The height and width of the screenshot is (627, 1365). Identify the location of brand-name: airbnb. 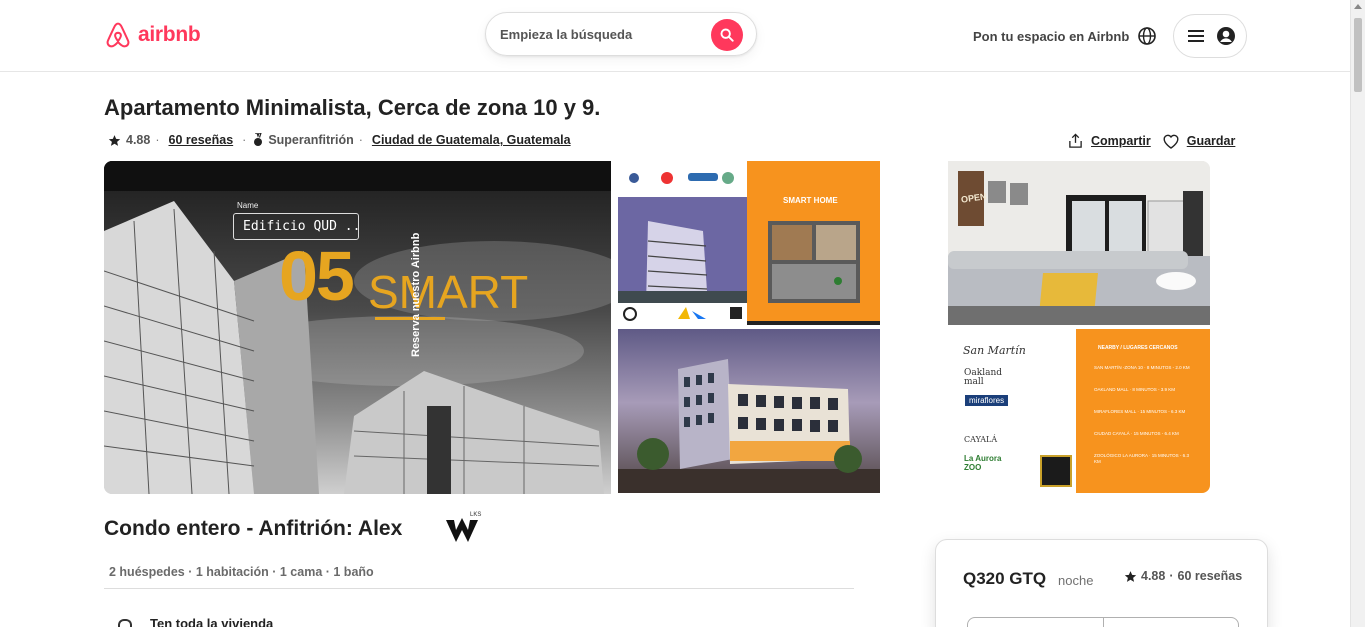
(169, 34).